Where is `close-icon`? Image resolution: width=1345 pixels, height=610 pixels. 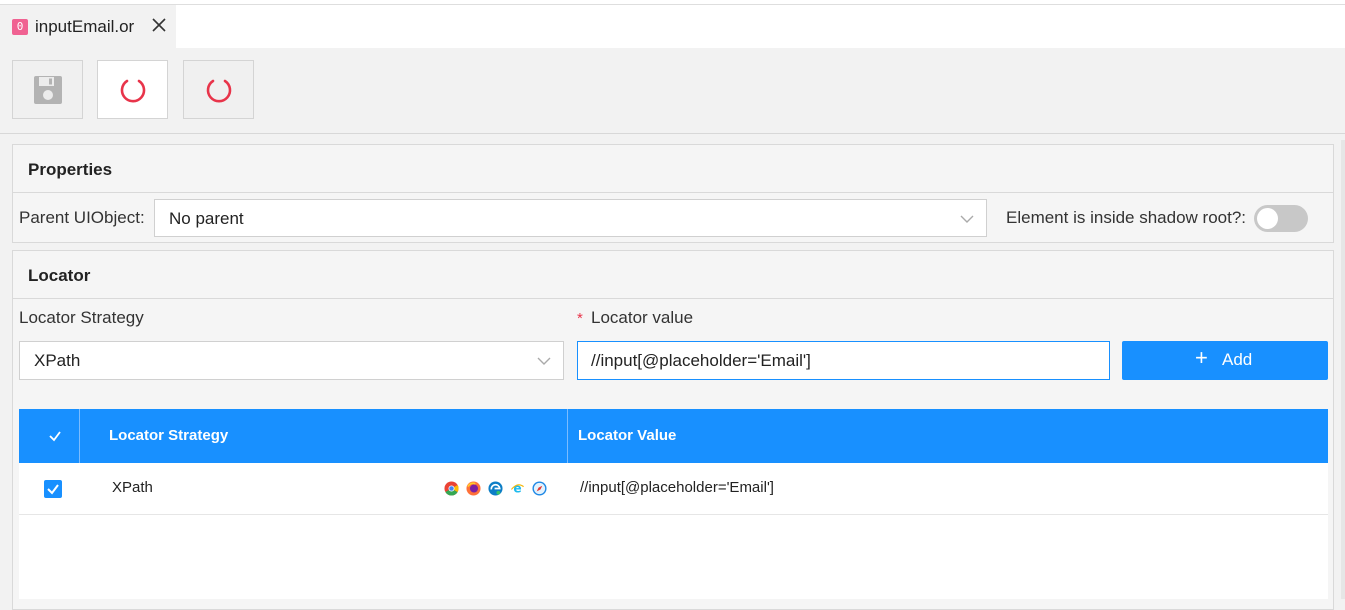 close-icon is located at coordinates (159, 25).